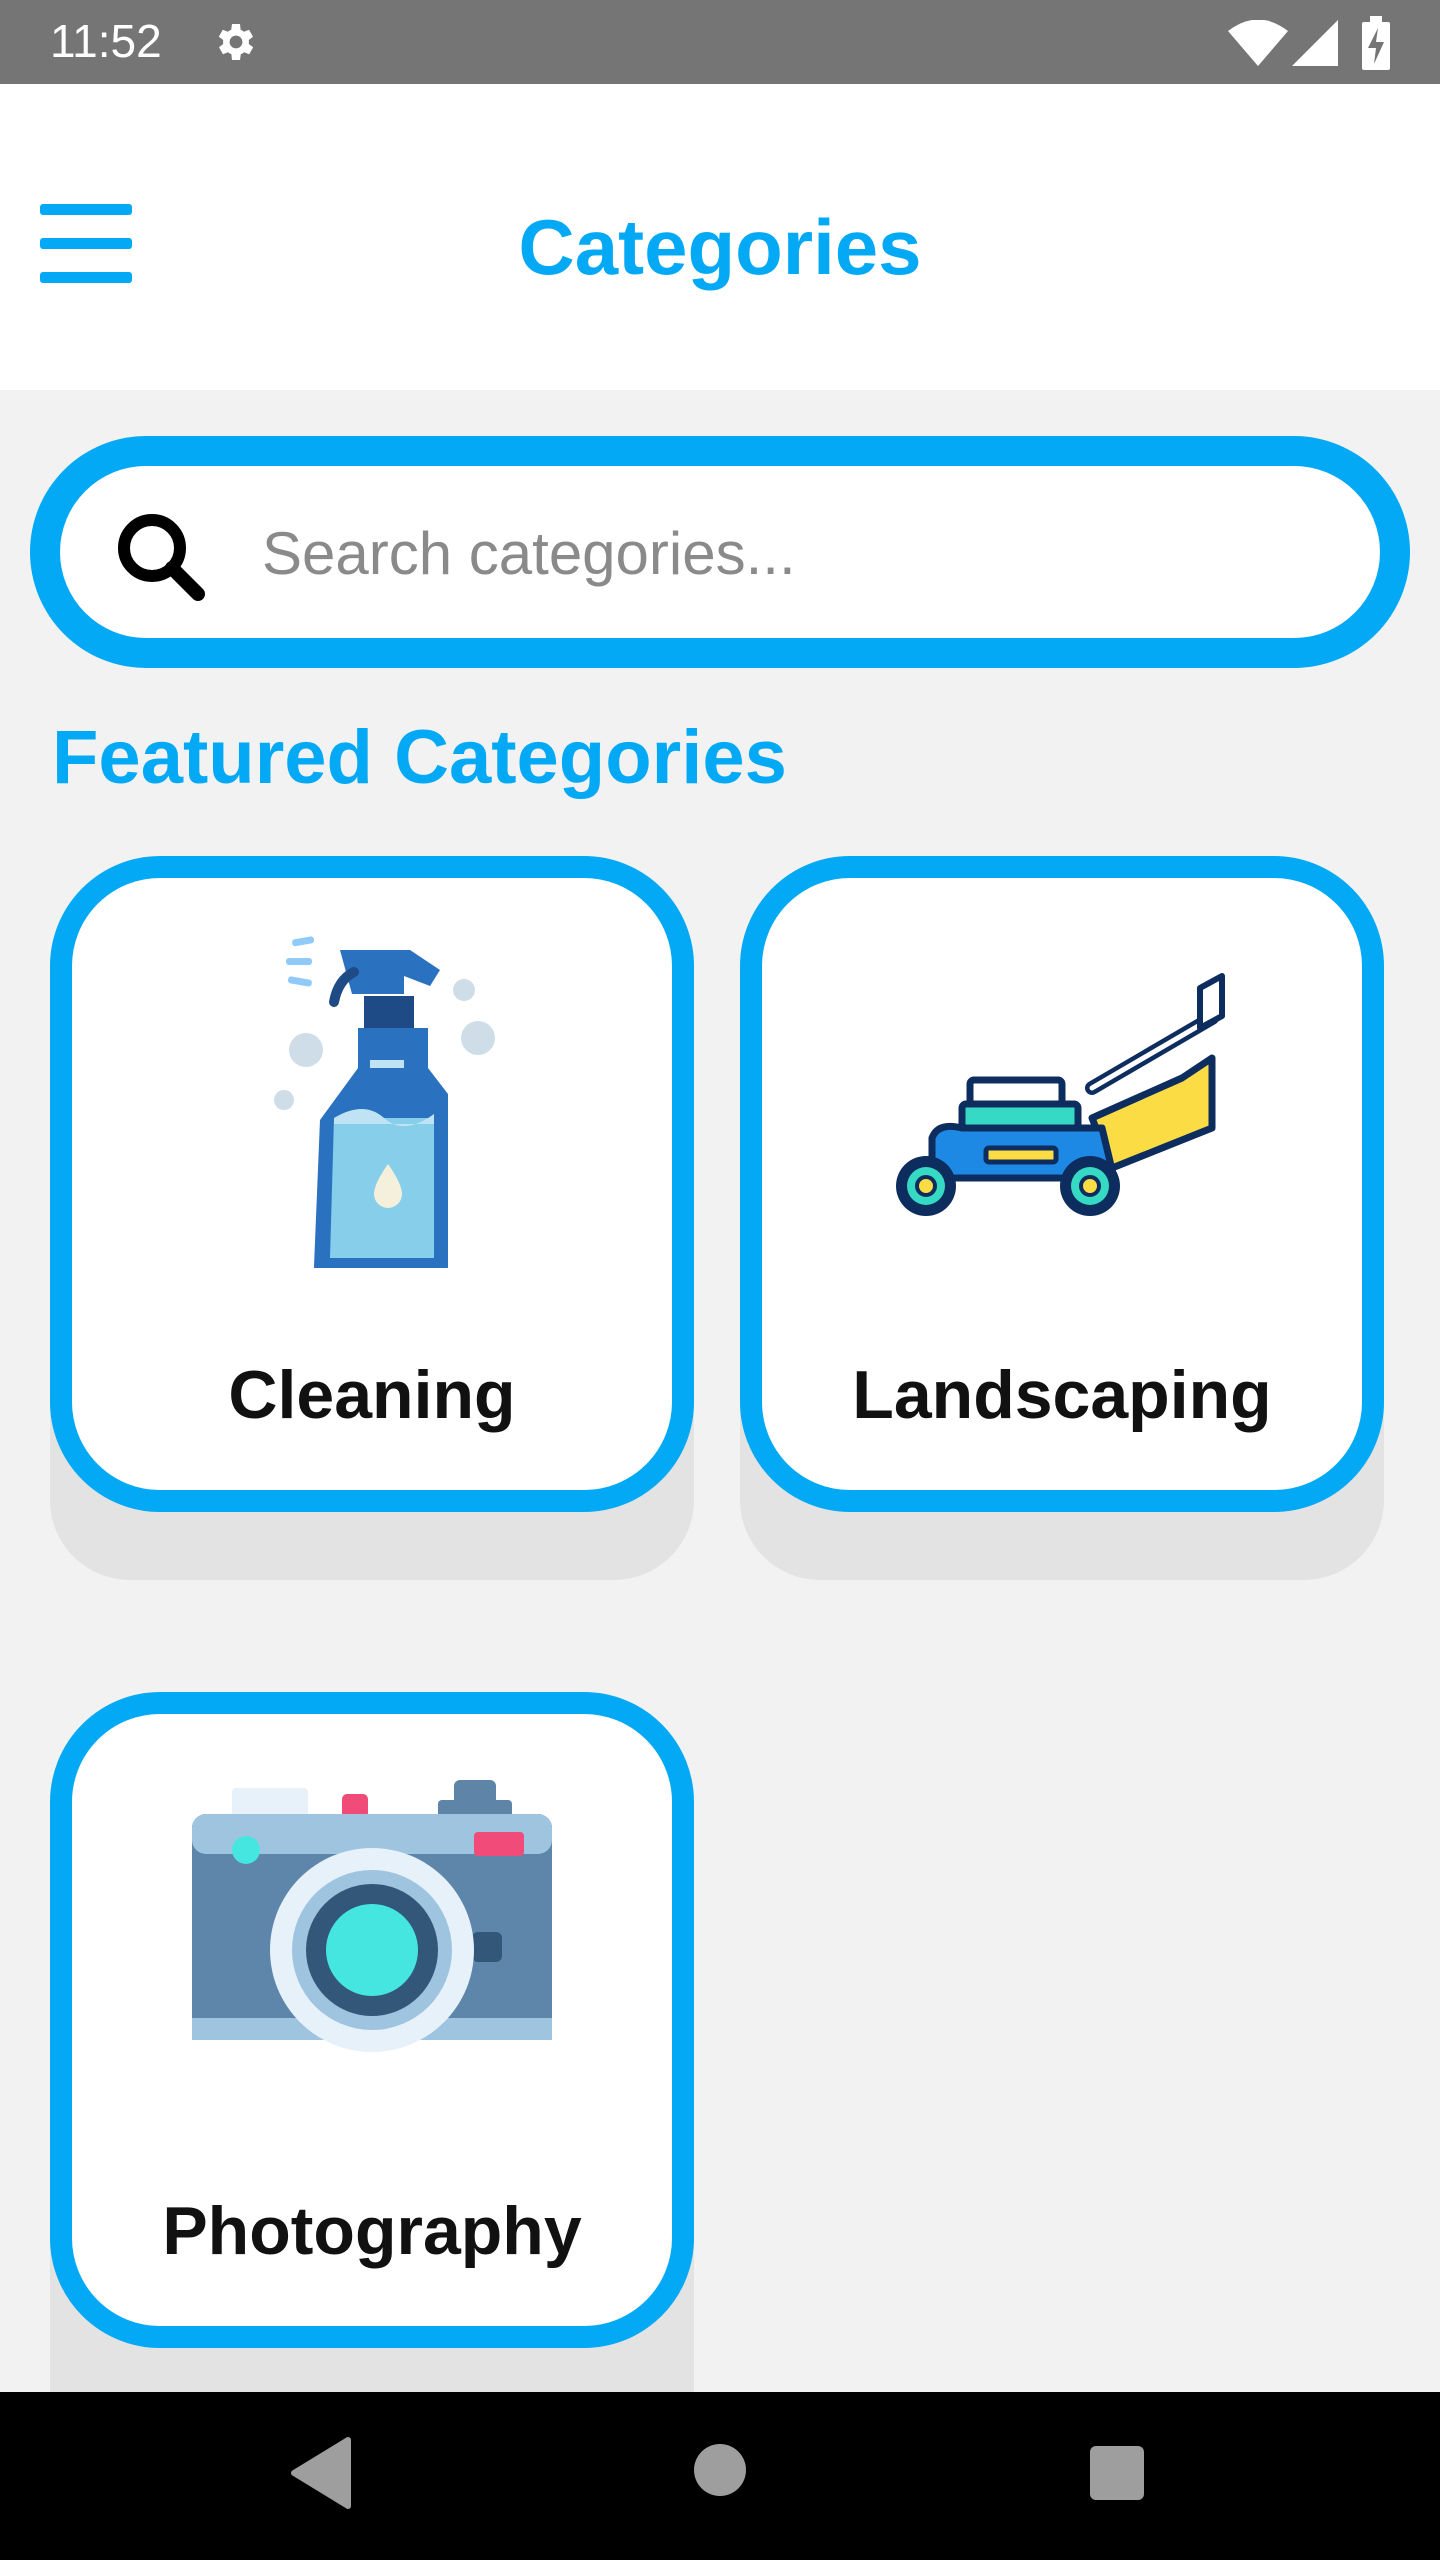 The width and height of the screenshot is (1440, 2560). I want to click on status-bar: 11:52, so click(720, 42).